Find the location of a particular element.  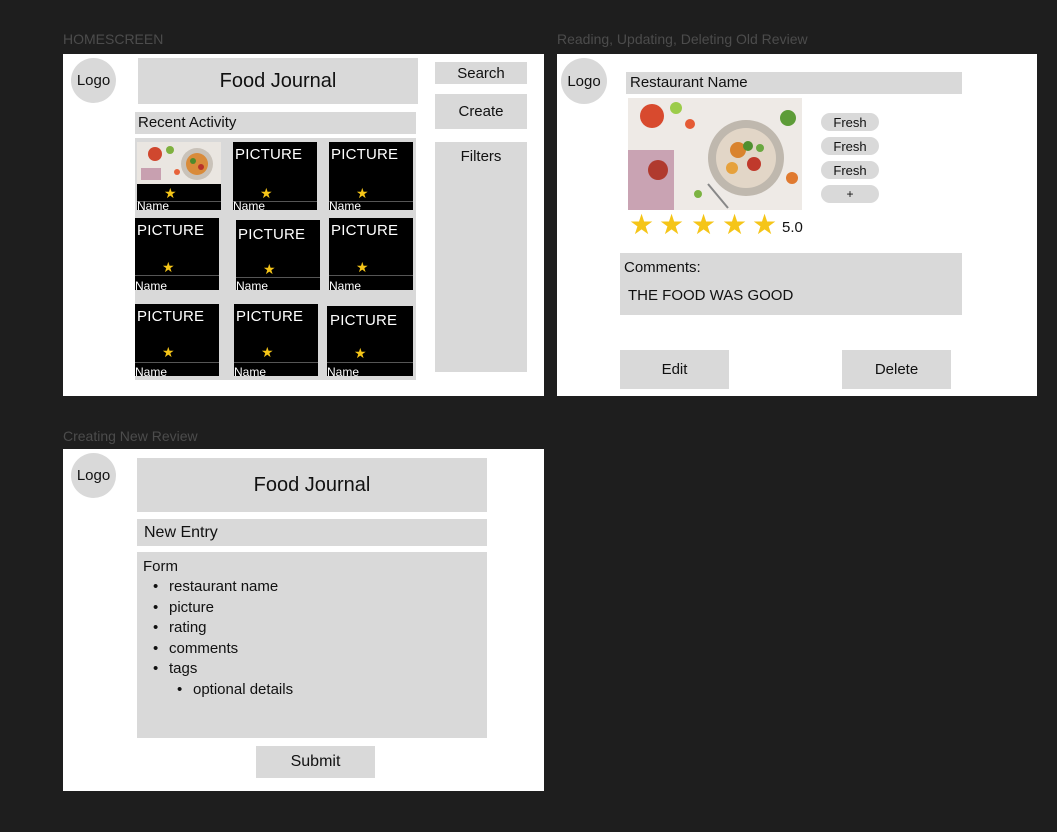

submit-button: Submit is located at coordinates (315, 762).